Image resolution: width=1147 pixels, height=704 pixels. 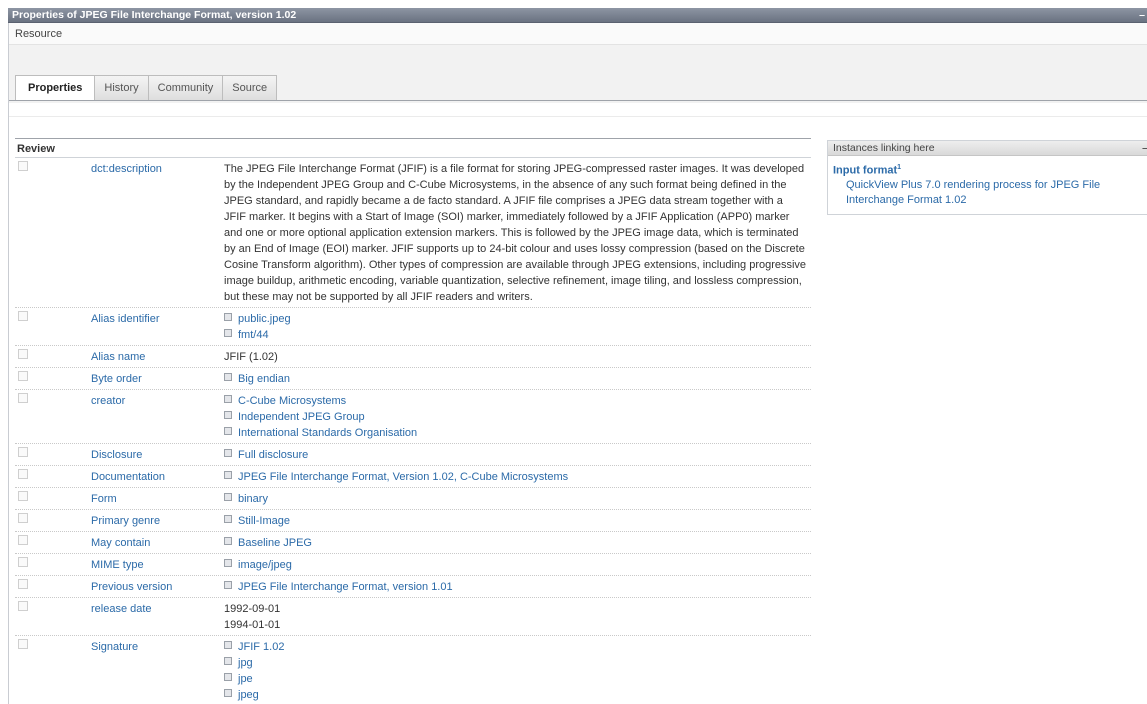 I want to click on property-name: creator, so click(x=157, y=416).